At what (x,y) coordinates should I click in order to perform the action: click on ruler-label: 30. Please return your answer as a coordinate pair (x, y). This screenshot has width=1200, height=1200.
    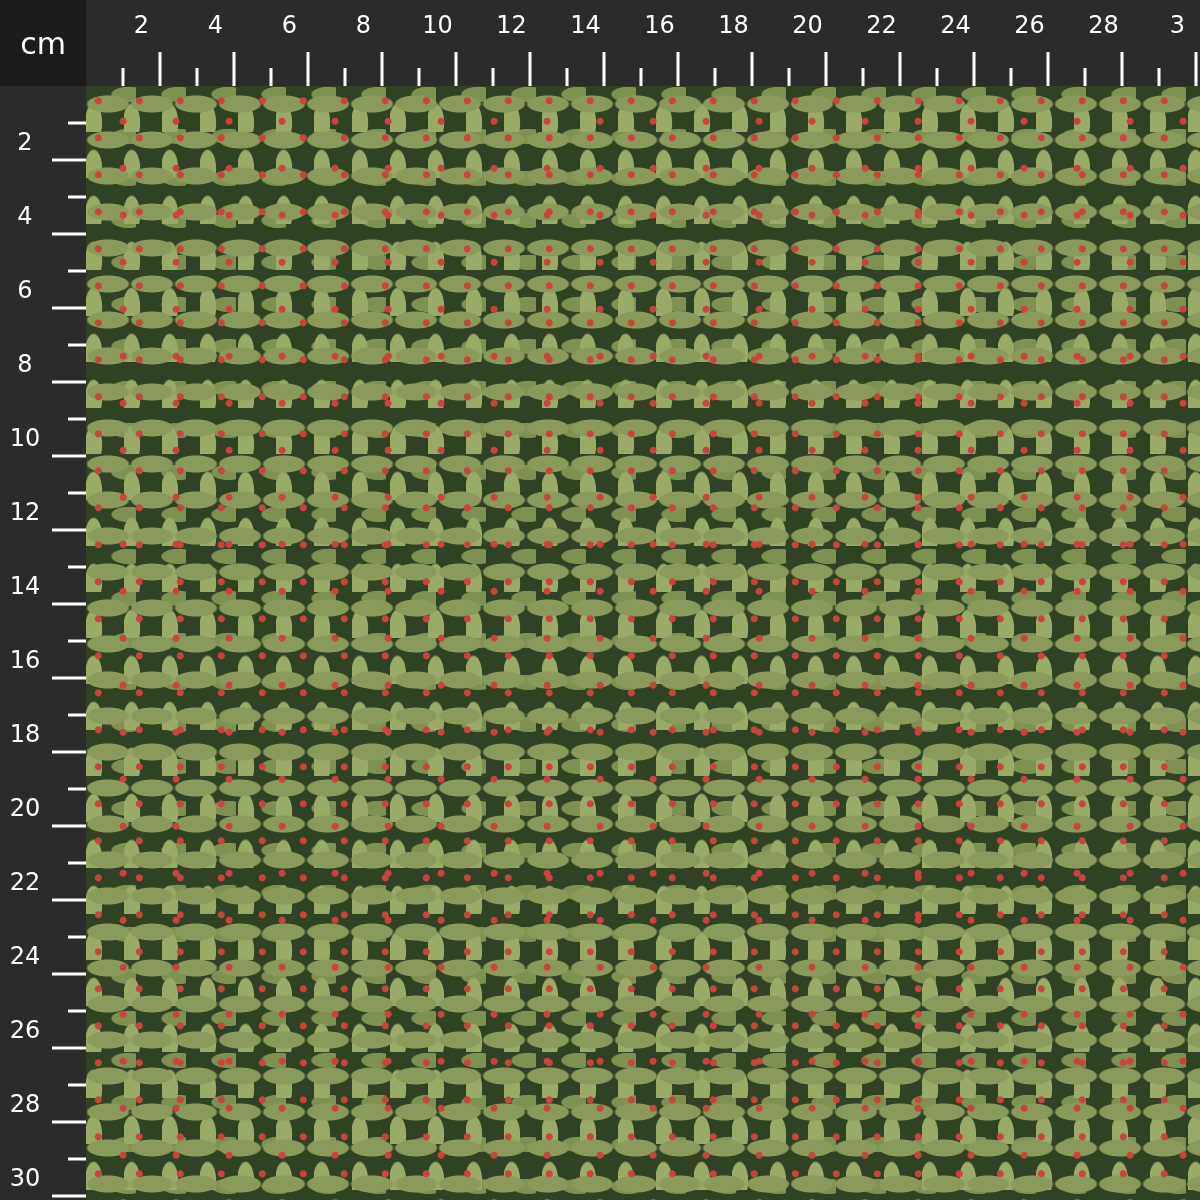
    Looking at the image, I should click on (25, 1177).